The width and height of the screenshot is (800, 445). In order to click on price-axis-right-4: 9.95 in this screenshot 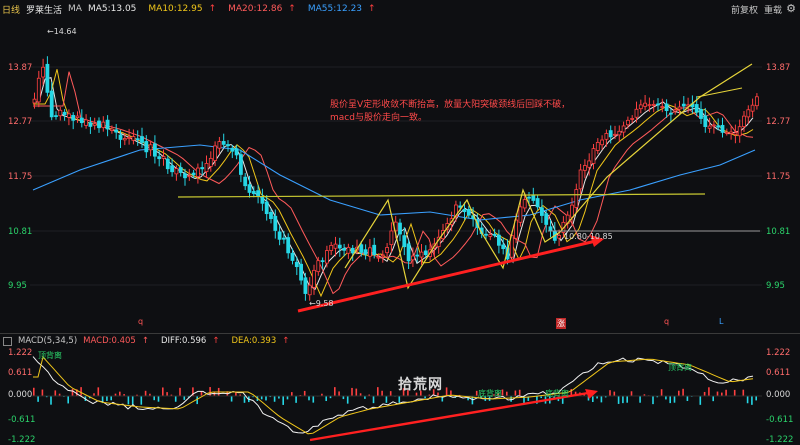, I will do `click(775, 286)`.